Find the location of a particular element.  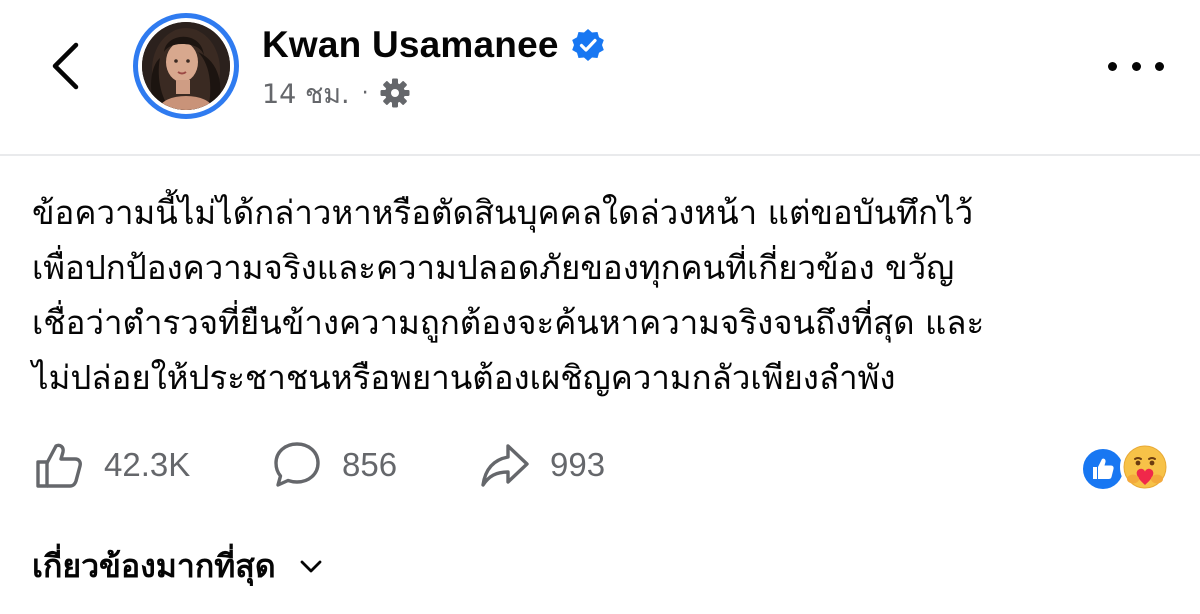

comment-button: 856 is located at coordinates (334, 465).